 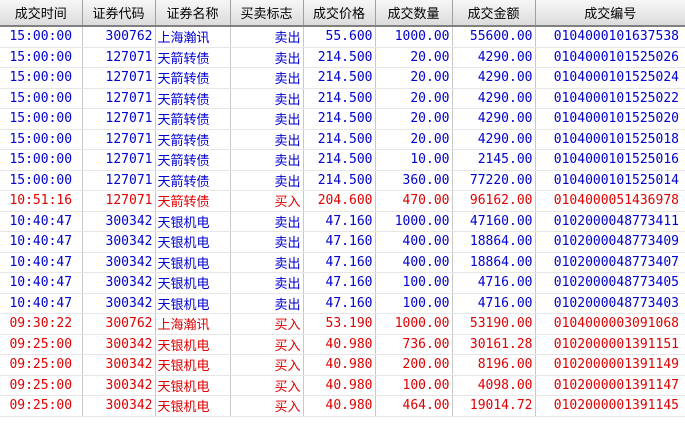 I want to click on cell-trade-quantity: 464.00, so click(x=414, y=406).